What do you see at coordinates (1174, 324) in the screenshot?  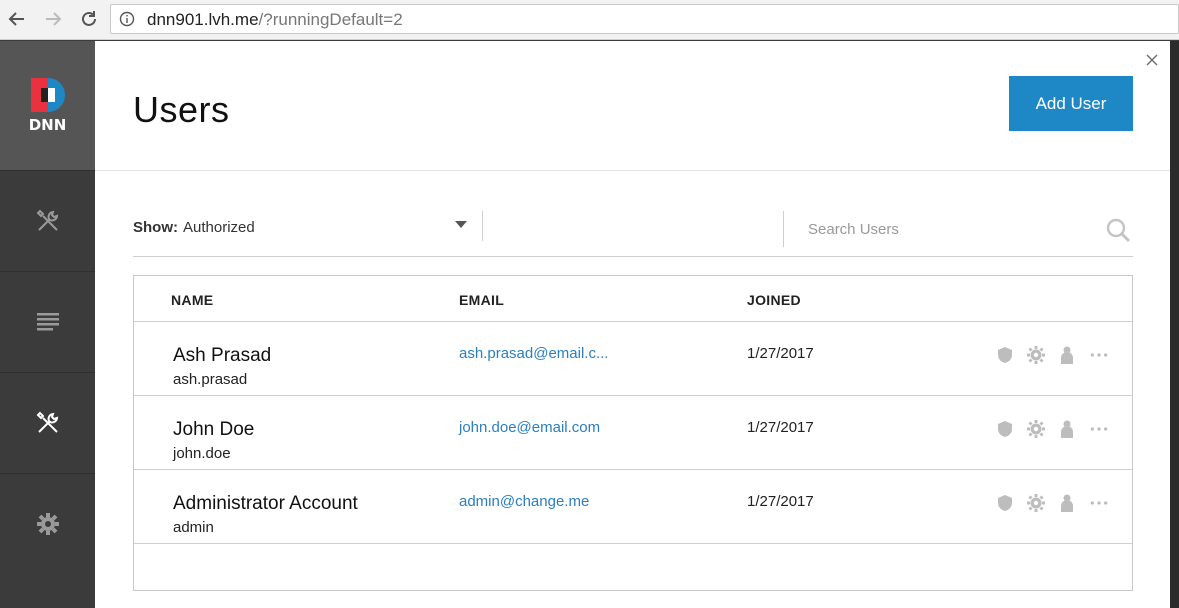 I see `page-background-edge` at bounding box center [1174, 324].